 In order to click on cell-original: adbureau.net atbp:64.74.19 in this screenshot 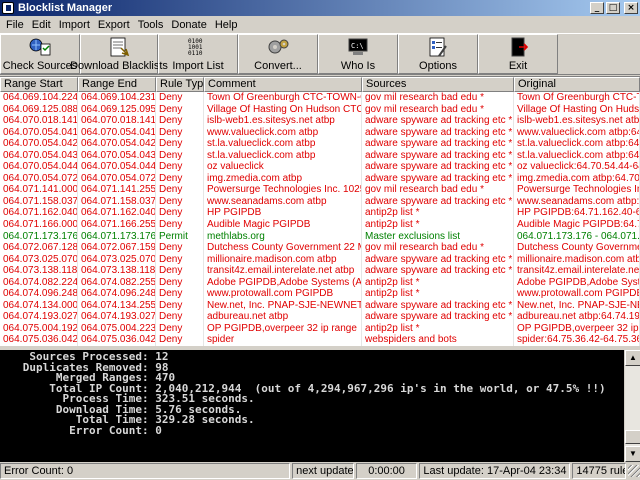, I will do `click(577, 317)`.